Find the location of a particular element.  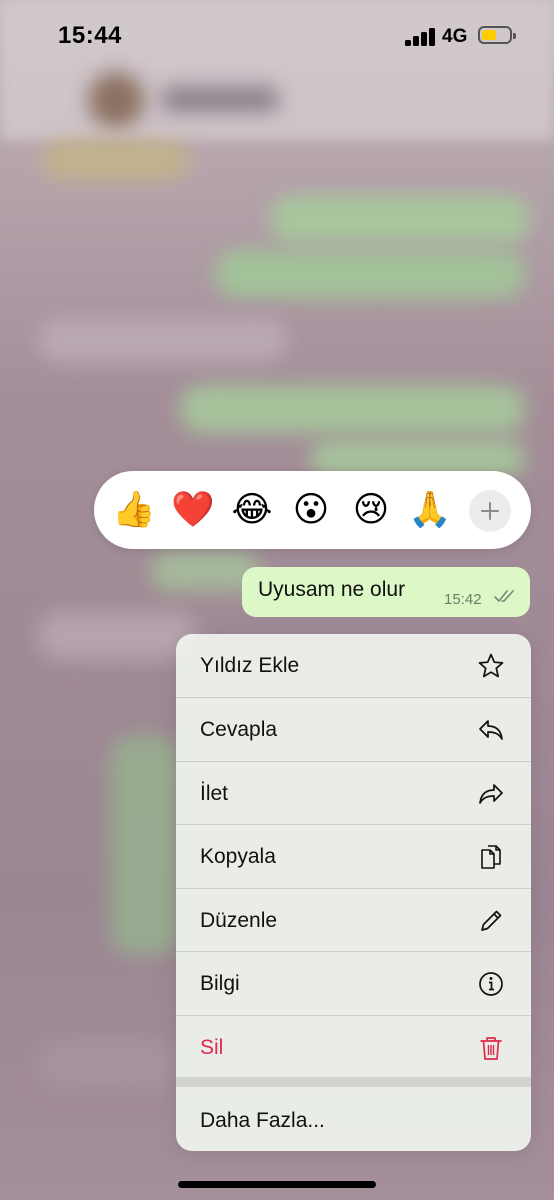

menu-item-label: Cevapla is located at coordinates (239, 729).